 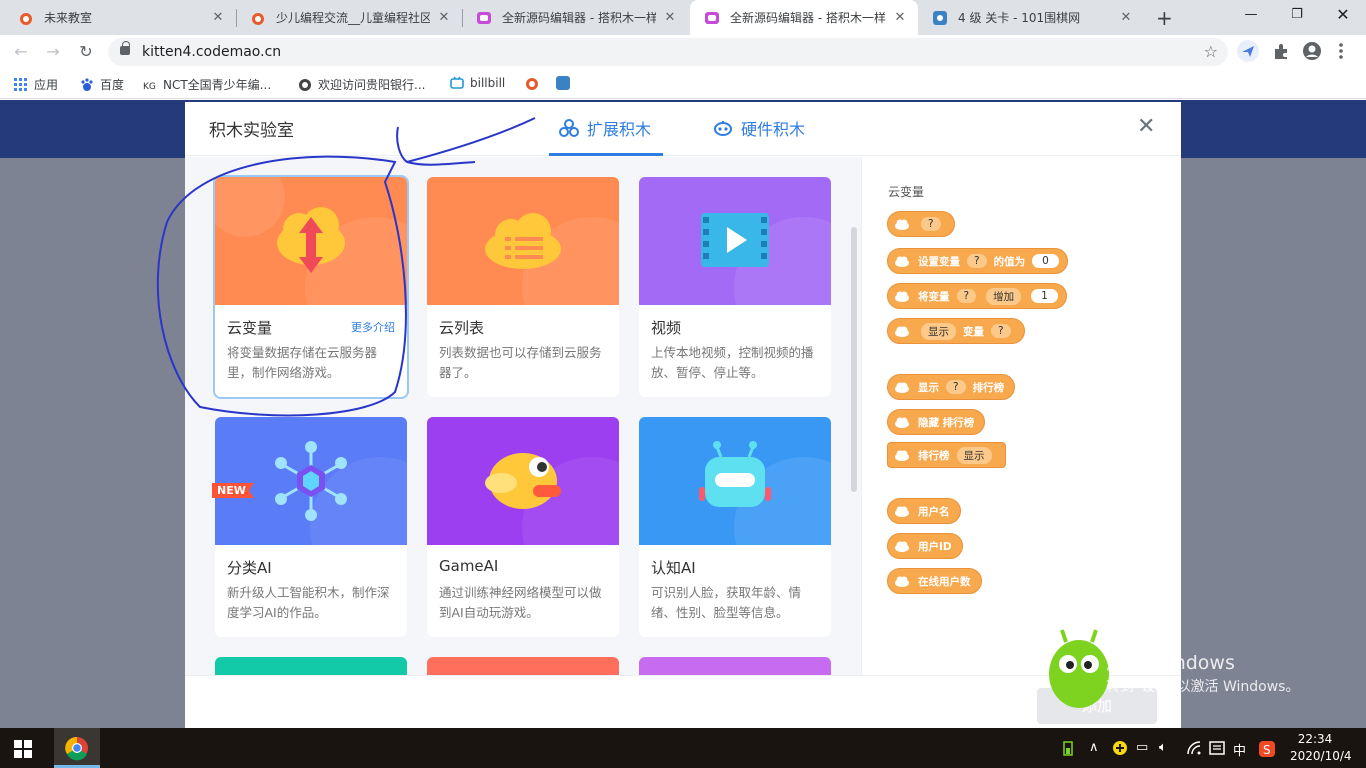 I want to click on block-text: 将变量, so click(x=934, y=296).